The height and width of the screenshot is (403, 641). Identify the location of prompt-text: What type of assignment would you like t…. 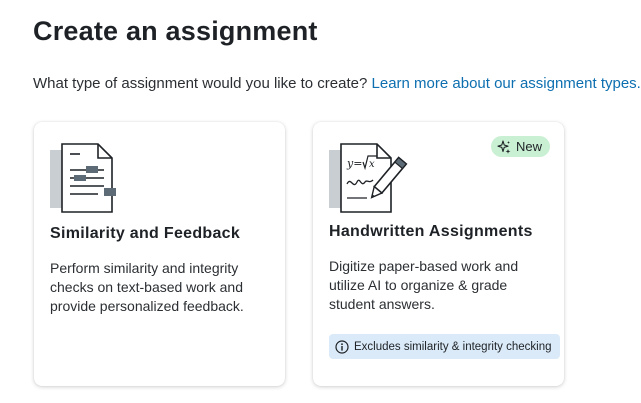
(200, 83).